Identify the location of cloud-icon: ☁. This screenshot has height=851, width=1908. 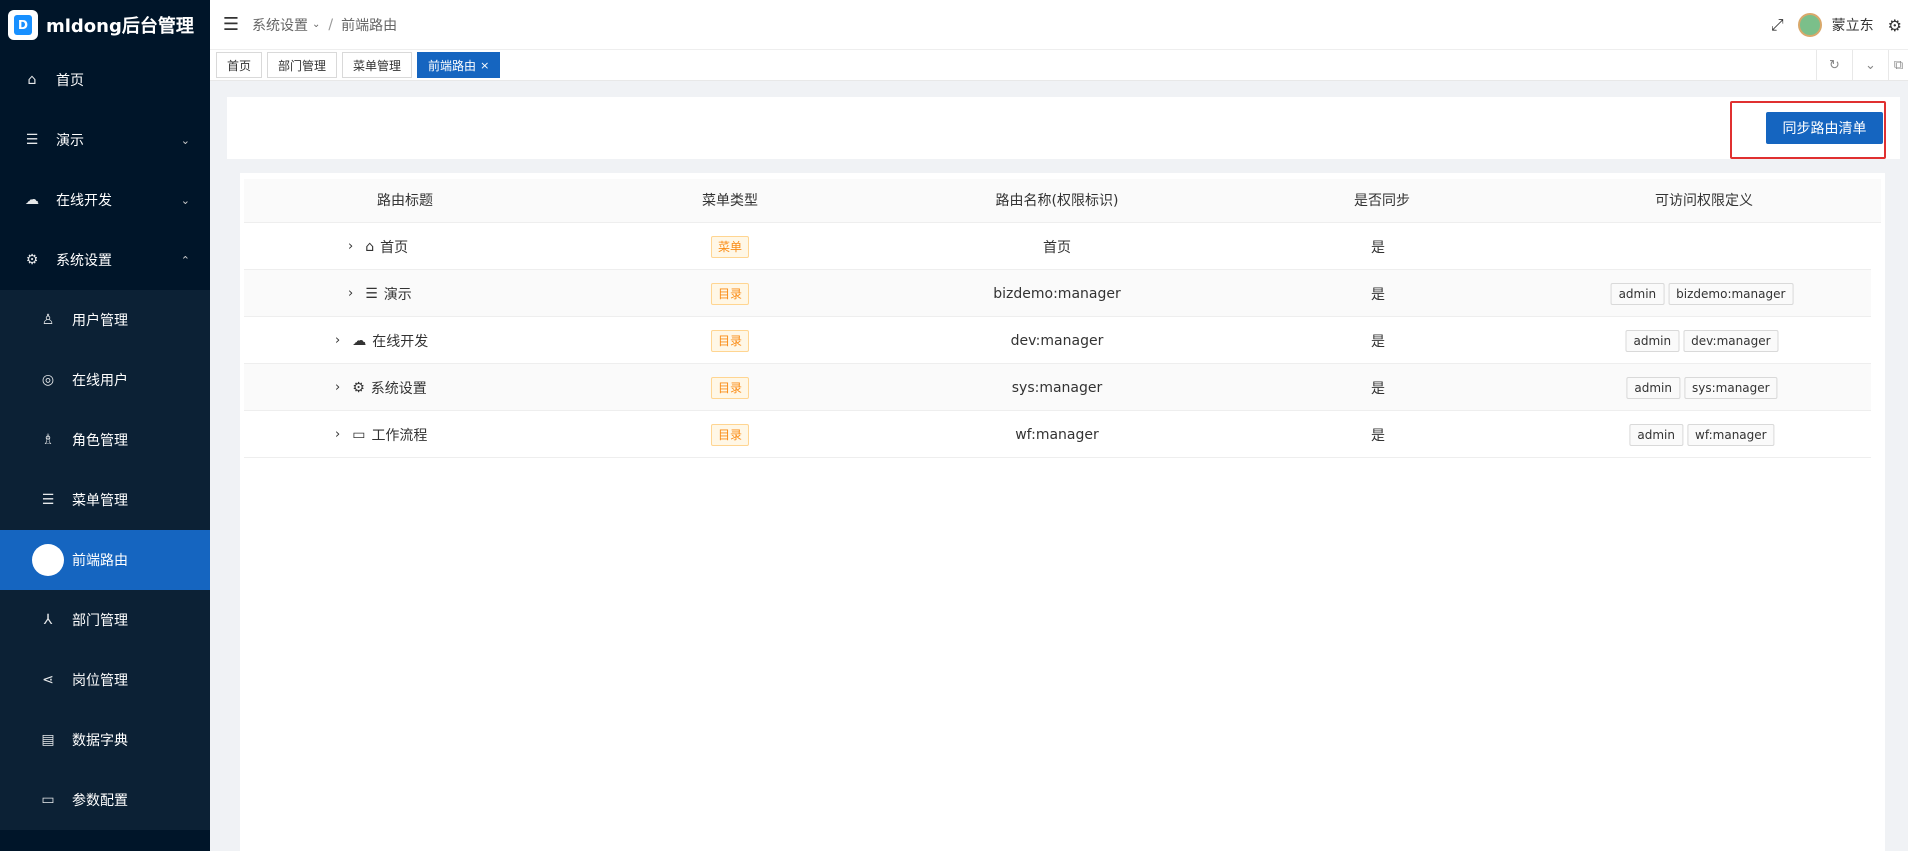
(359, 340).